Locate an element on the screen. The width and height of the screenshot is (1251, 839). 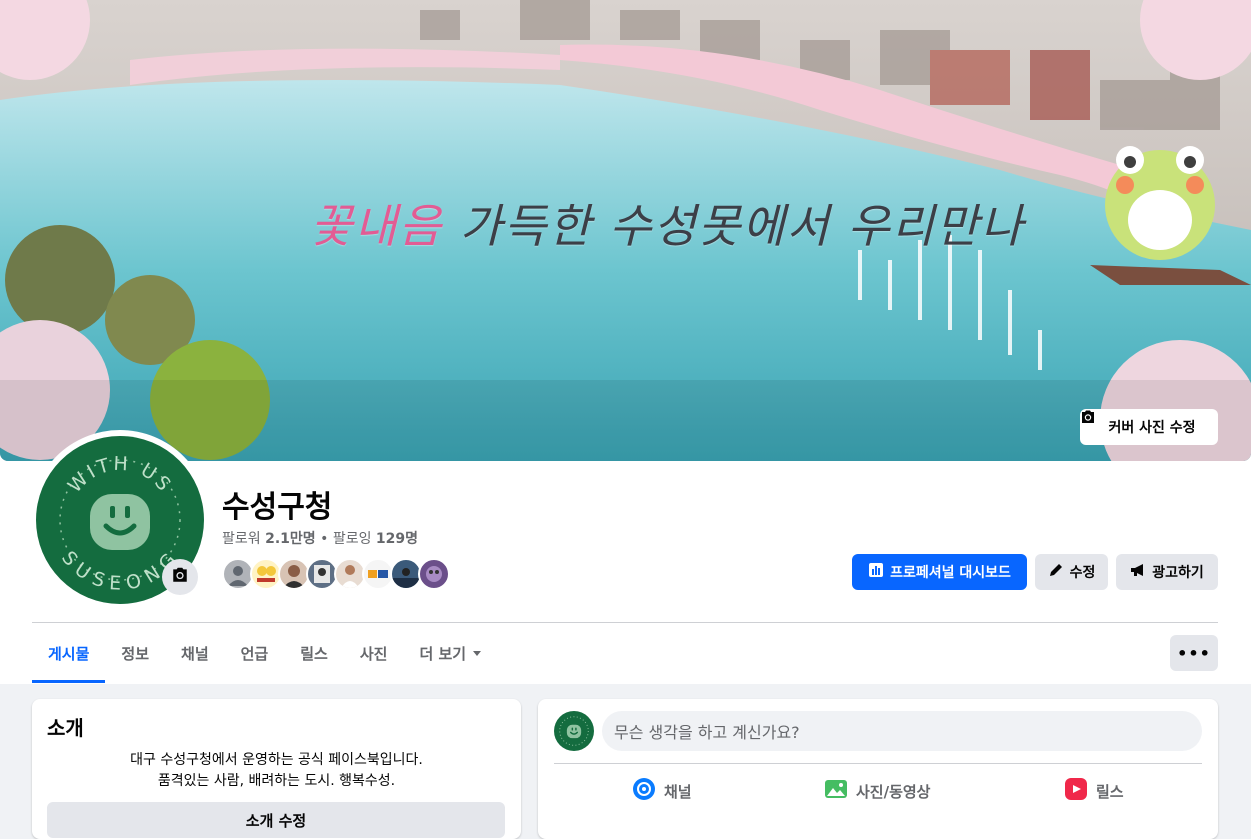
following-count: 129명 is located at coordinates (397, 539).